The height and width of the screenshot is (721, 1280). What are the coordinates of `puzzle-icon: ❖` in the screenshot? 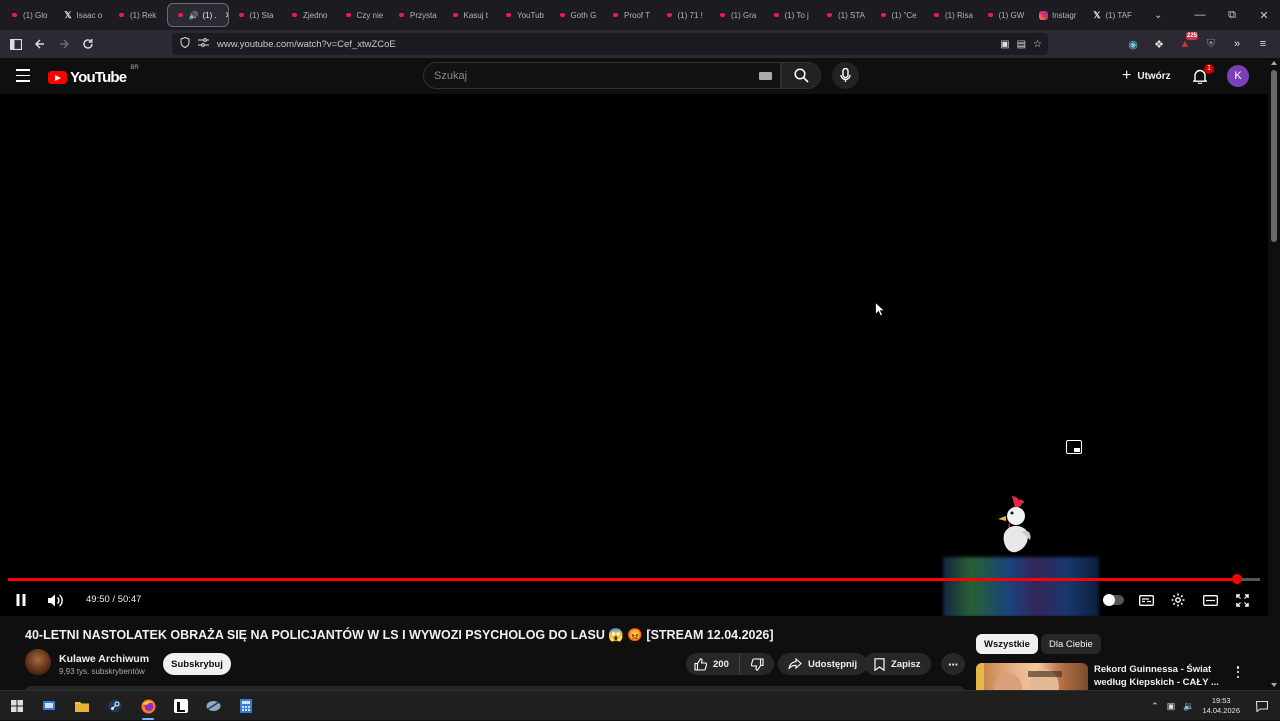 It's located at (1159, 44).